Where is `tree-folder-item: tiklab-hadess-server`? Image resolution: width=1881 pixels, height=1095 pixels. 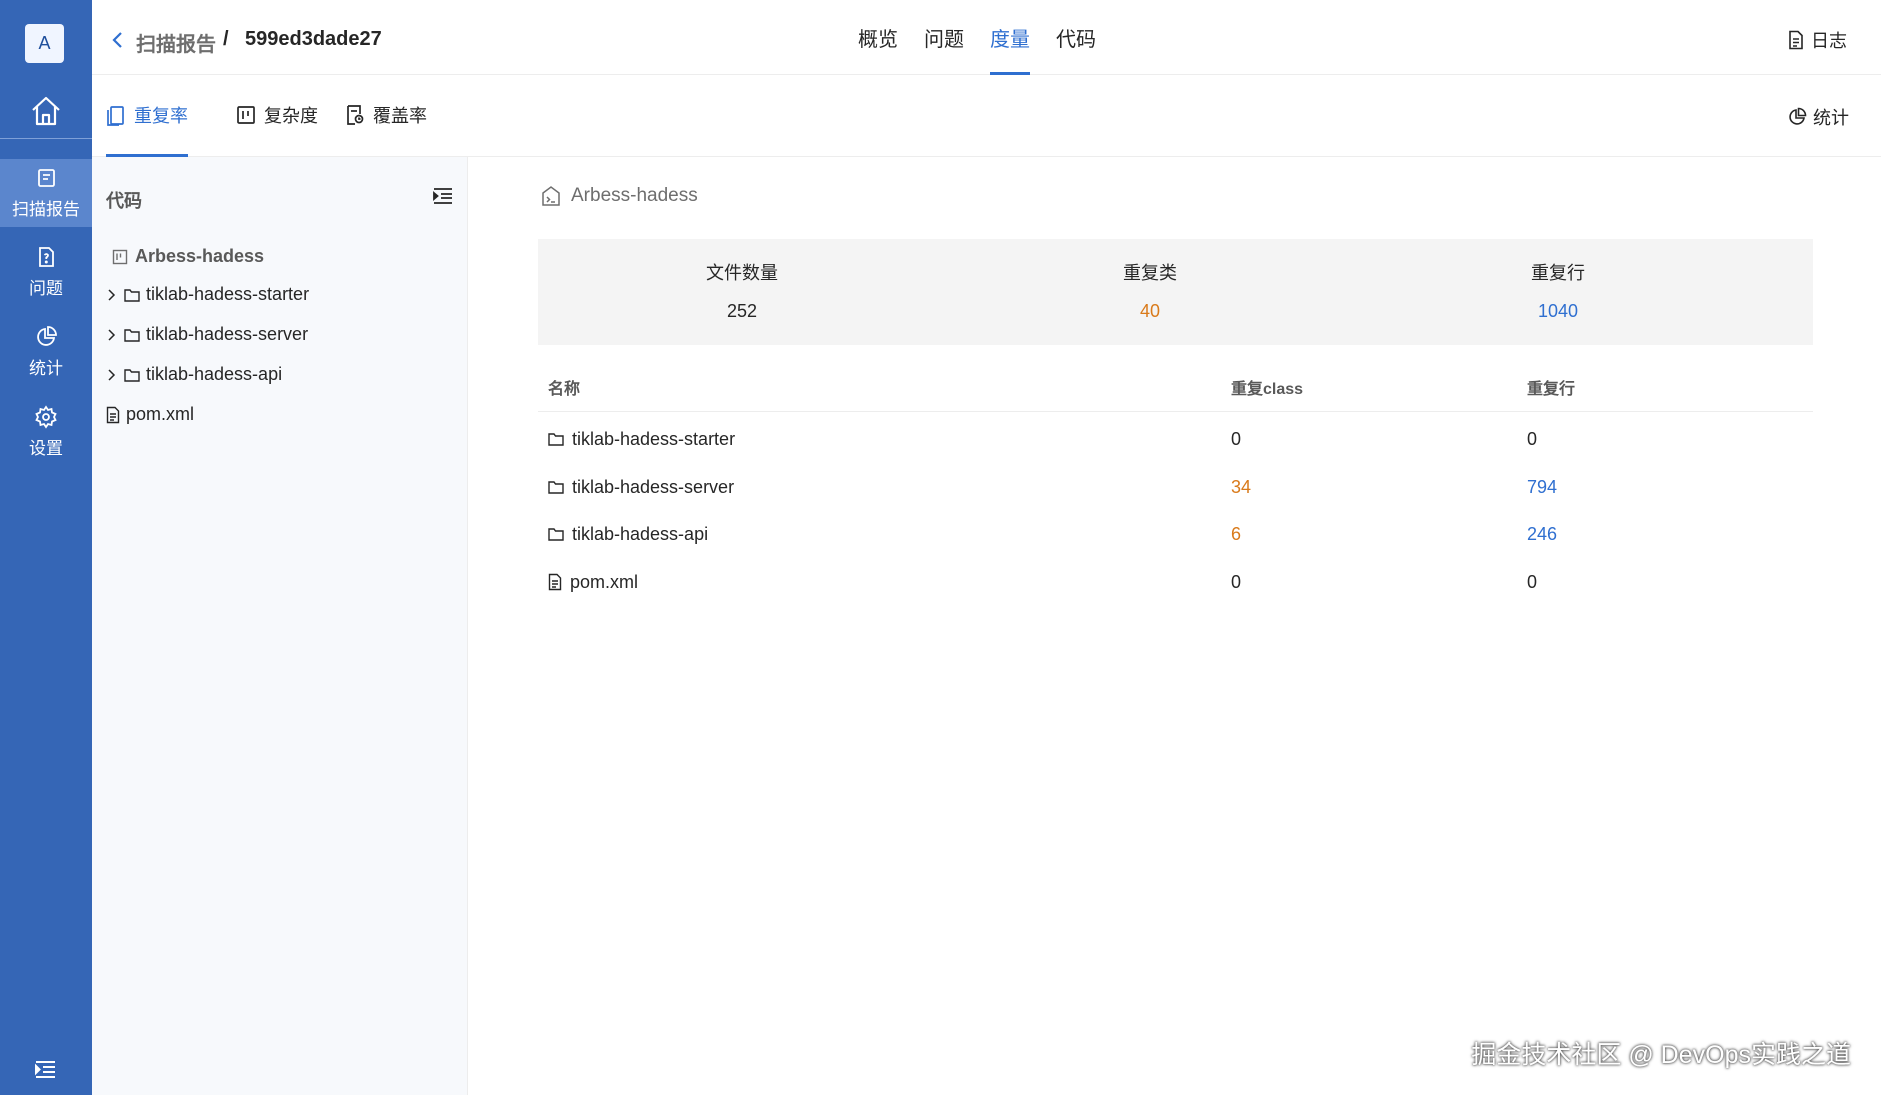 tree-folder-item: tiklab-hadess-server is located at coordinates (207, 334).